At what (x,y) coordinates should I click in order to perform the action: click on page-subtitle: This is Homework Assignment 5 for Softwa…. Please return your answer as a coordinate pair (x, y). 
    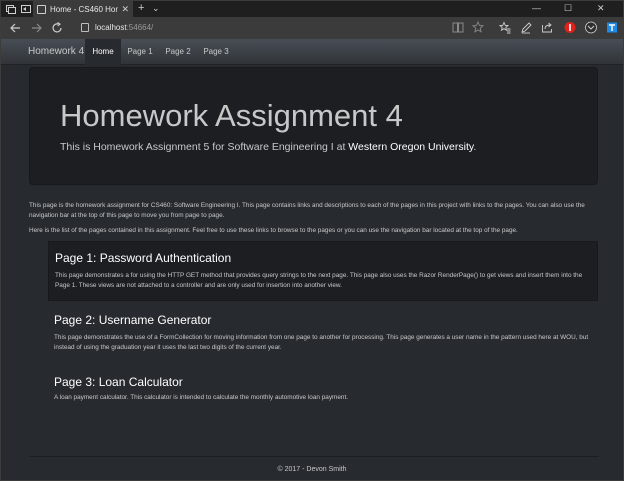
    Looking at the image, I should click on (268, 147).